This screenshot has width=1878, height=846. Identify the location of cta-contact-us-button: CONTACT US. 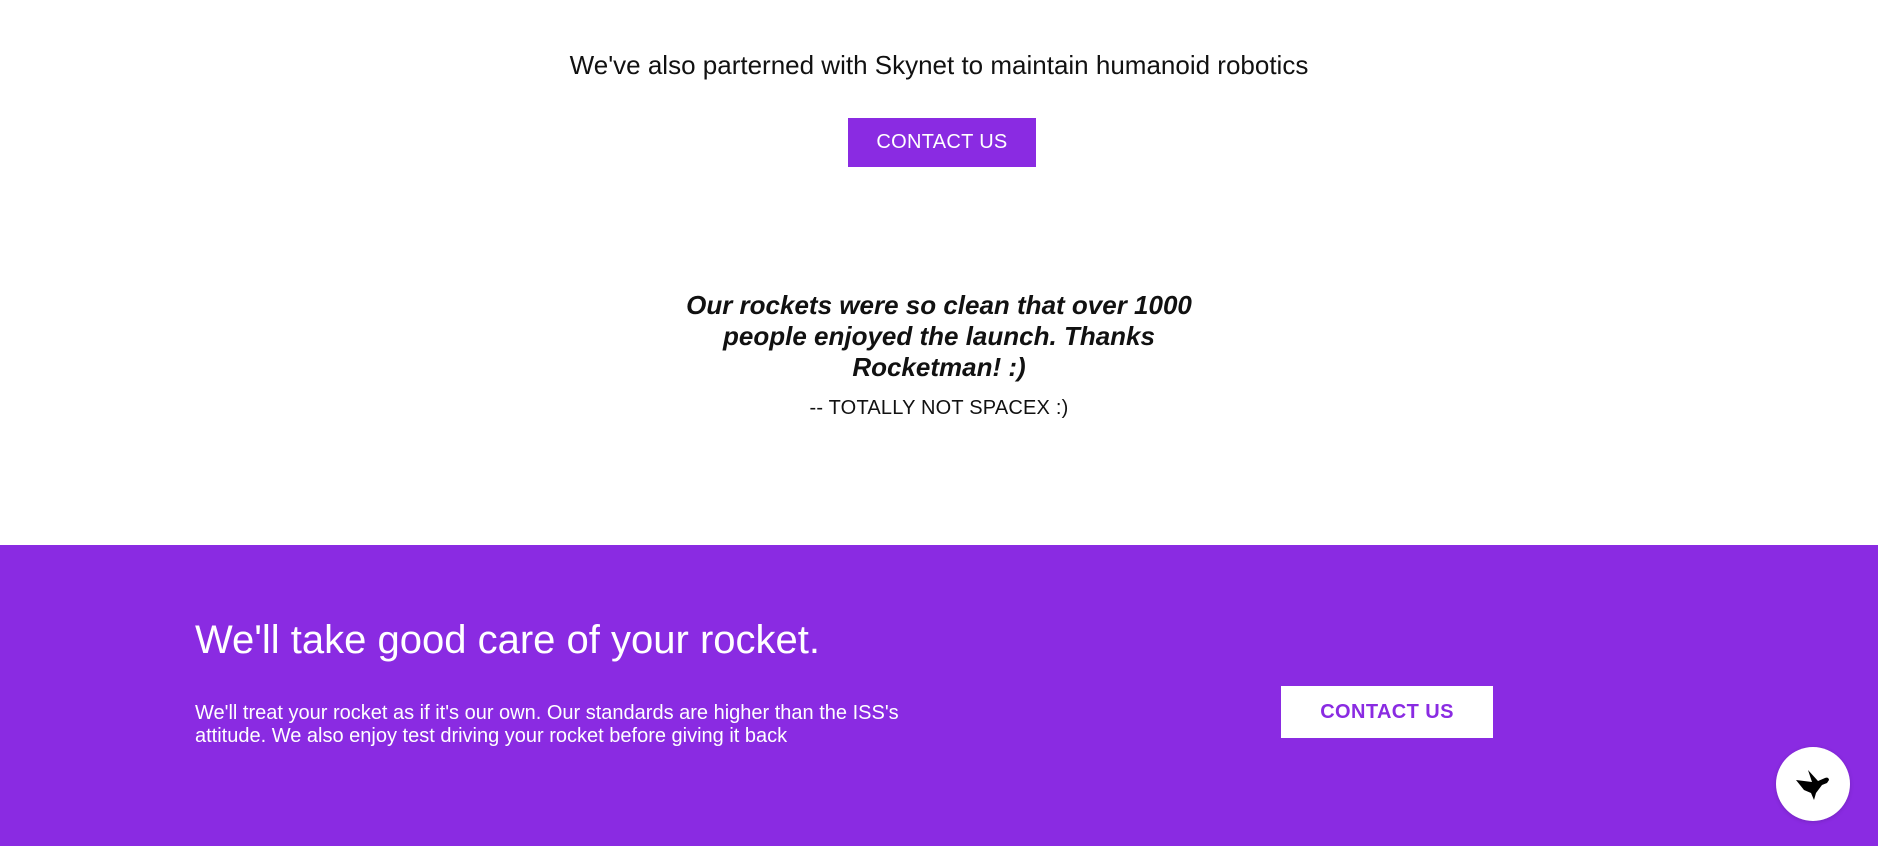
(1387, 712).